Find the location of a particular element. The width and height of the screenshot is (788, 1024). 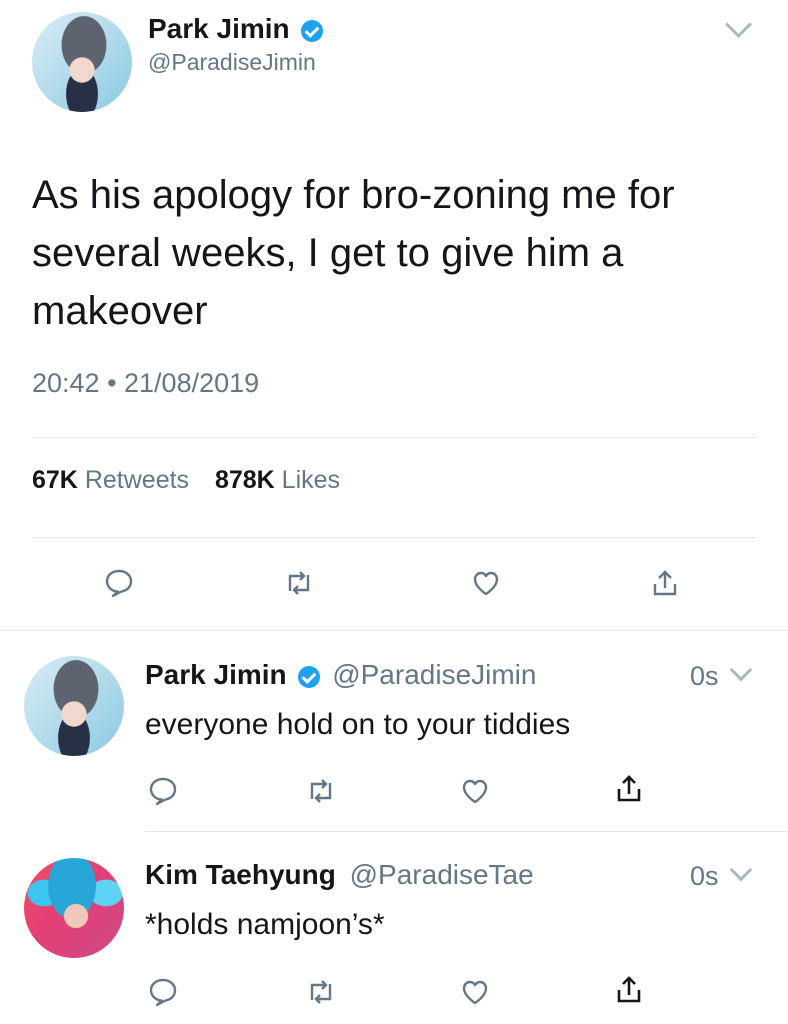

reply-1-bottom-divider is located at coordinates (466, 831).